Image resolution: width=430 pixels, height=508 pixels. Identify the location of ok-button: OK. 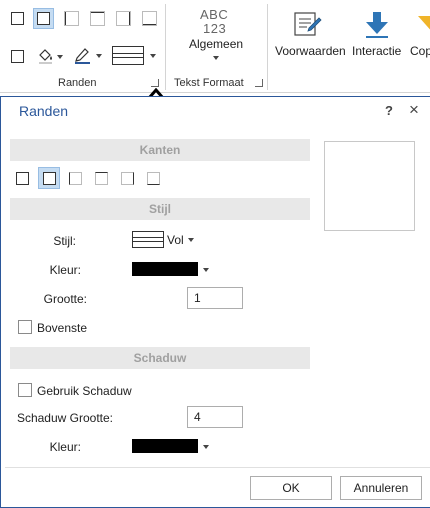
(291, 488).